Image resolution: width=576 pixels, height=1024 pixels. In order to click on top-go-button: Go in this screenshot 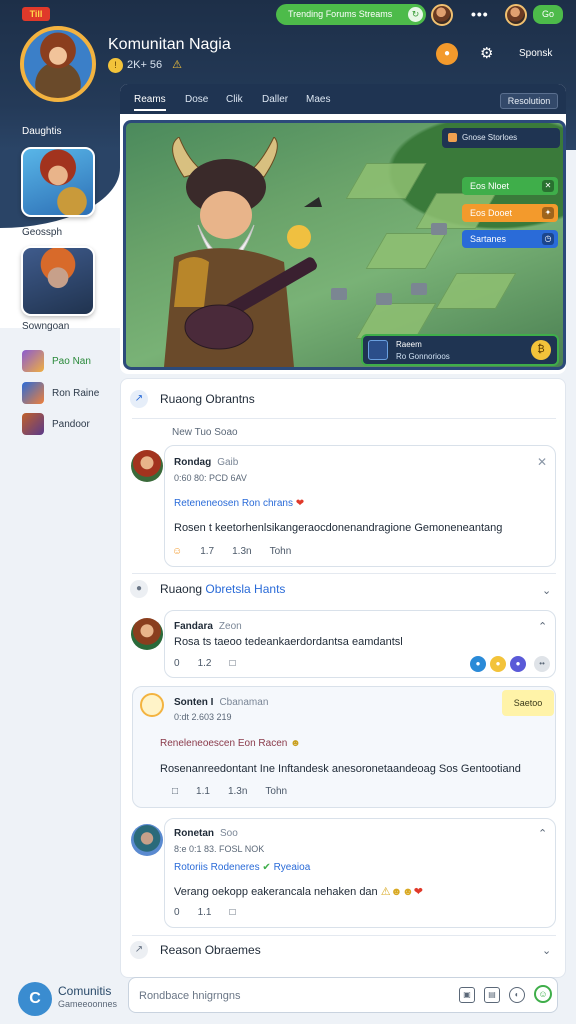, I will do `click(548, 14)`.